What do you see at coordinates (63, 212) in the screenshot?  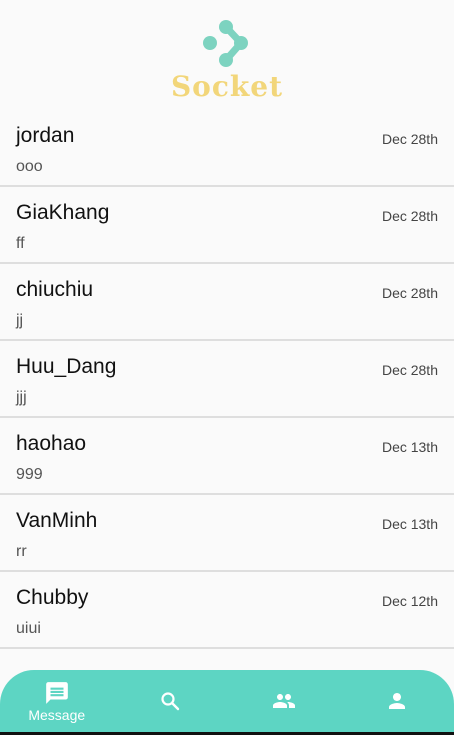 I see `contact-name: GiaKhang` at bounding box center [63, 212].